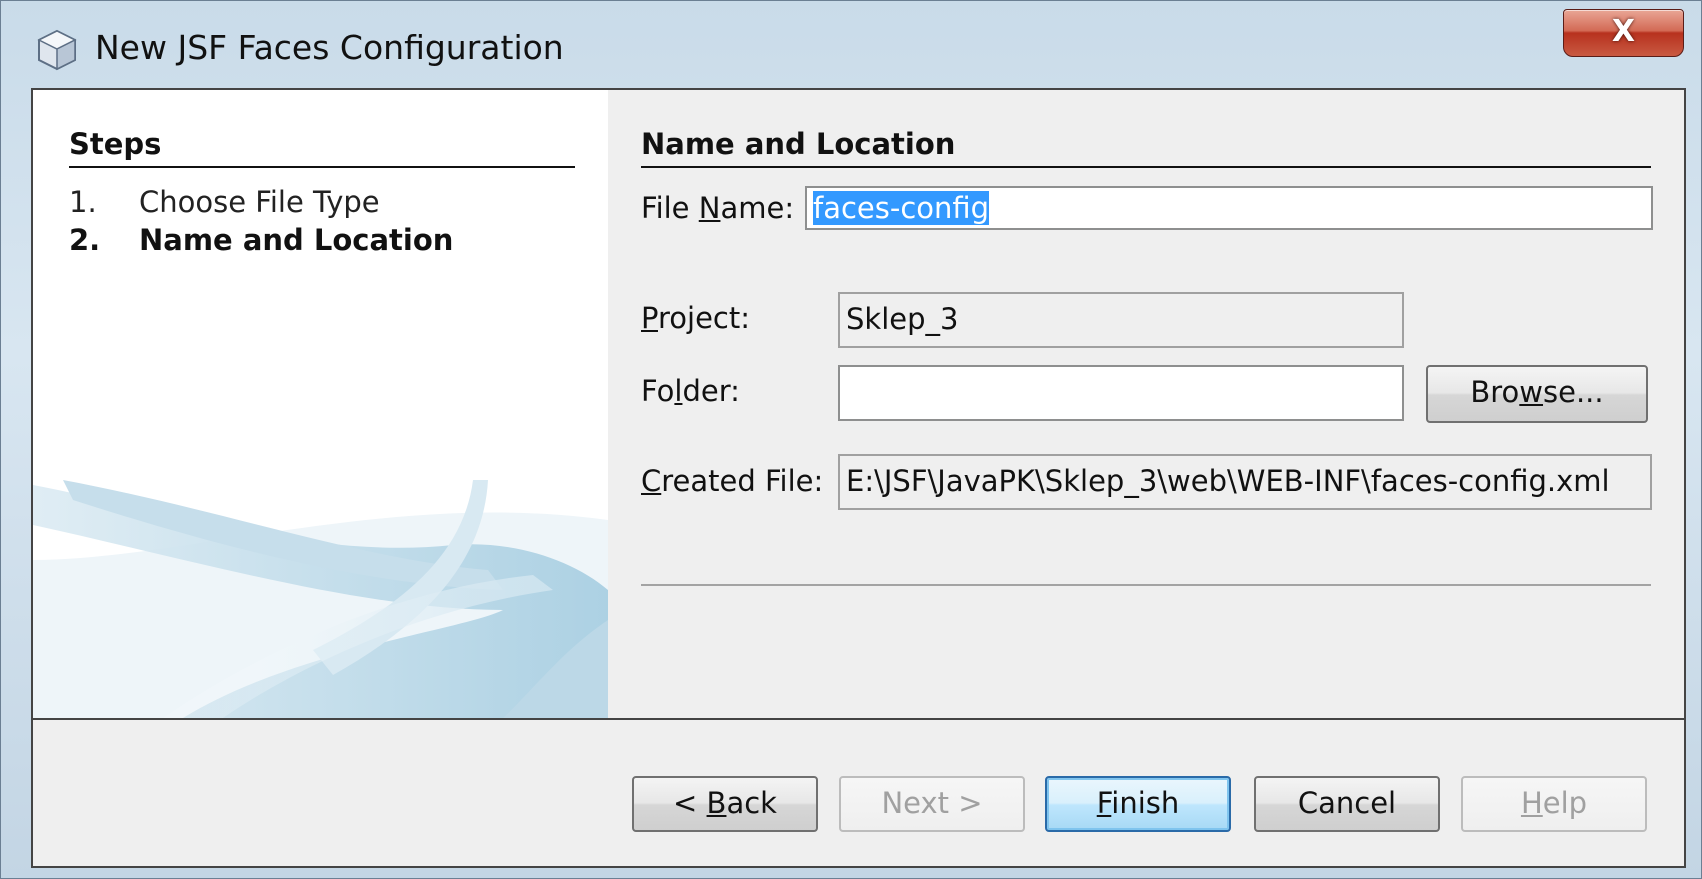  Describe the element at coordinates (57, 50) in the screenshot. I see `netbeans-cube-icon` at that location.